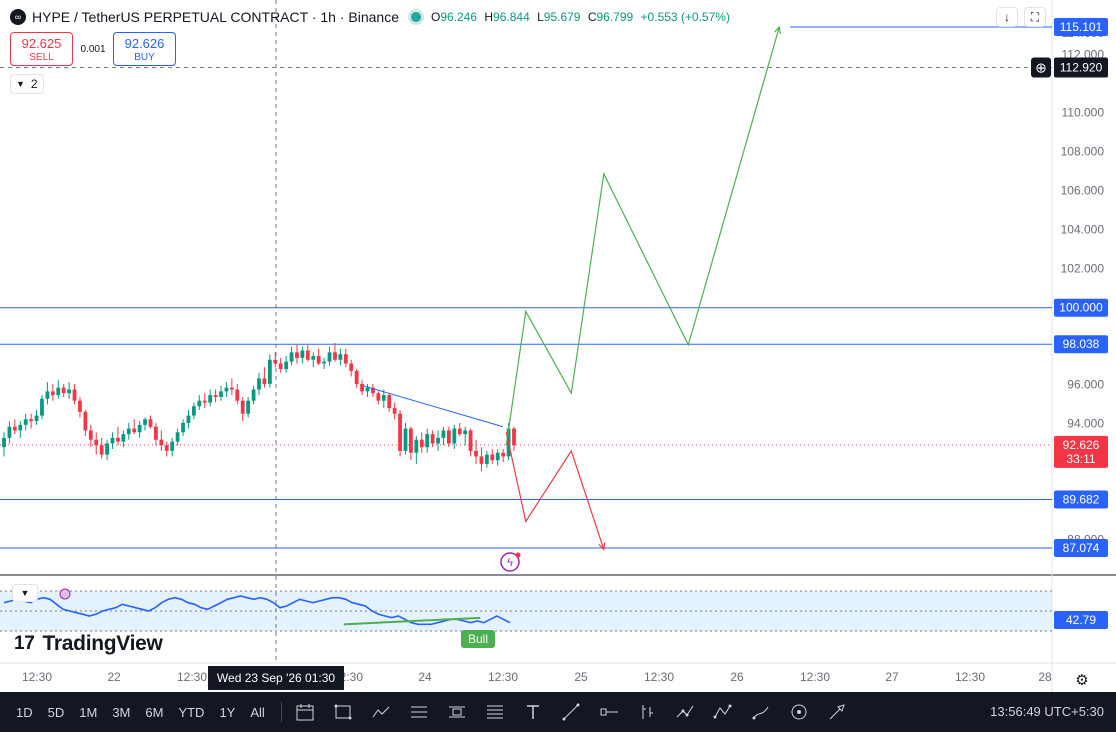 The image size is (1116, 732). What do you see at coordinates (144, 43) in the screenshot?
I see `buy-price: 92.626` at bounding box center [144, 43].